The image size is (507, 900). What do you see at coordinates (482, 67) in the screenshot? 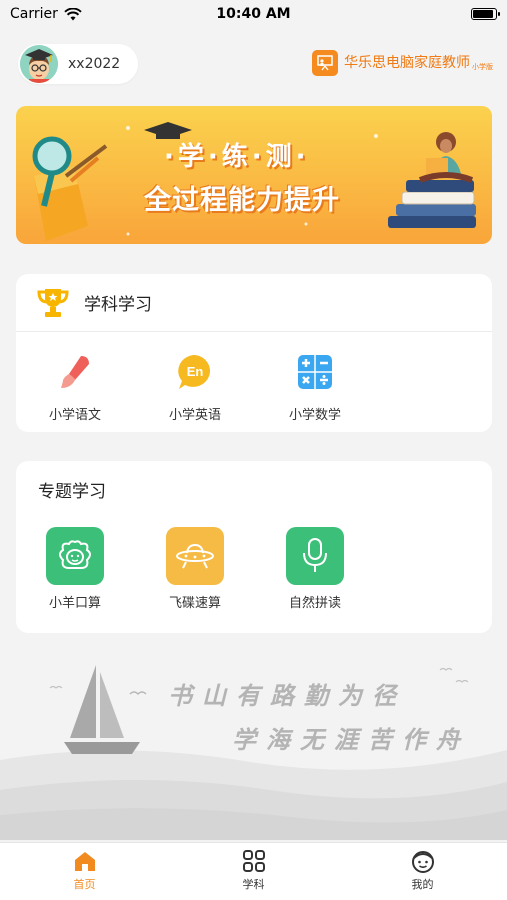
I see `brand-edition: 小学版` at bounding box center [482, 67].